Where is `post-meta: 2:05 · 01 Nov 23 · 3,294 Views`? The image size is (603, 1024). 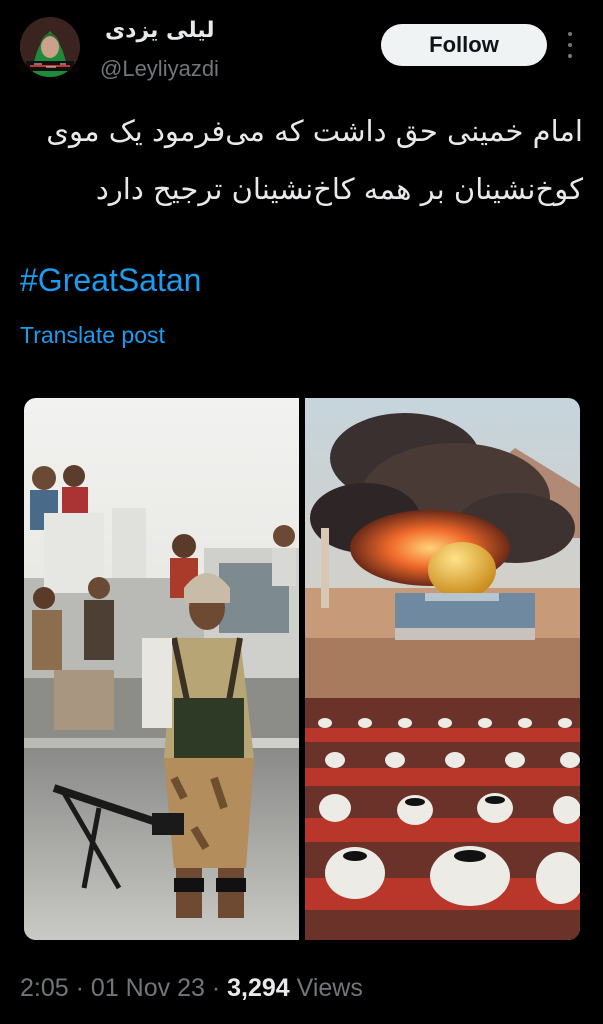 post-meta: 2:05 · 01 Nov 23 · 3,294 Views is located at coordinates (191, 988).